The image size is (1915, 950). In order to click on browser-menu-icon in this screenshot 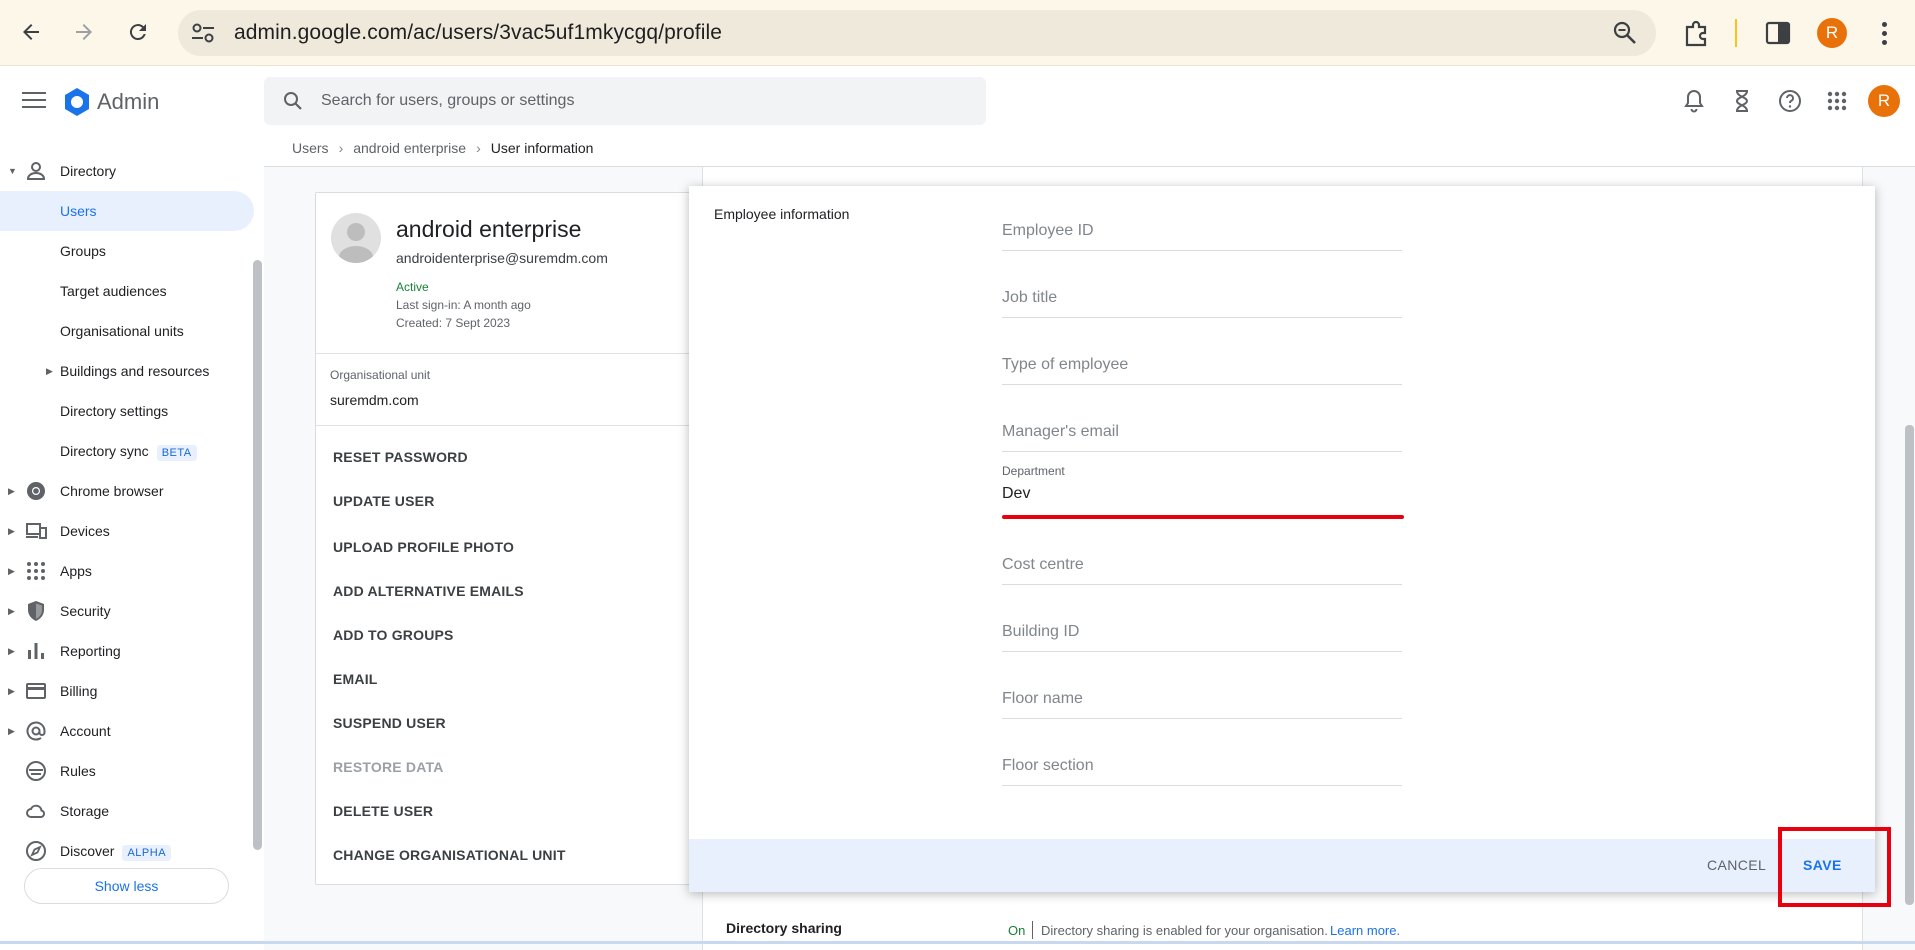, I will do `click(1884, 33)`.